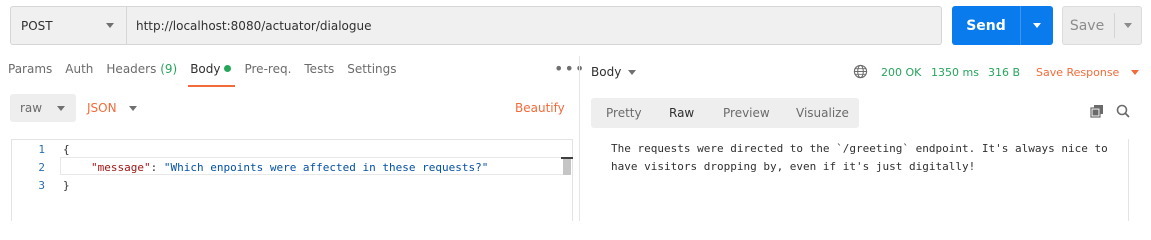 This screenshot has height=240, width=1151. Describe the element at coordinates (1128, 180) in the screenshot. I see `response-border` at that location.